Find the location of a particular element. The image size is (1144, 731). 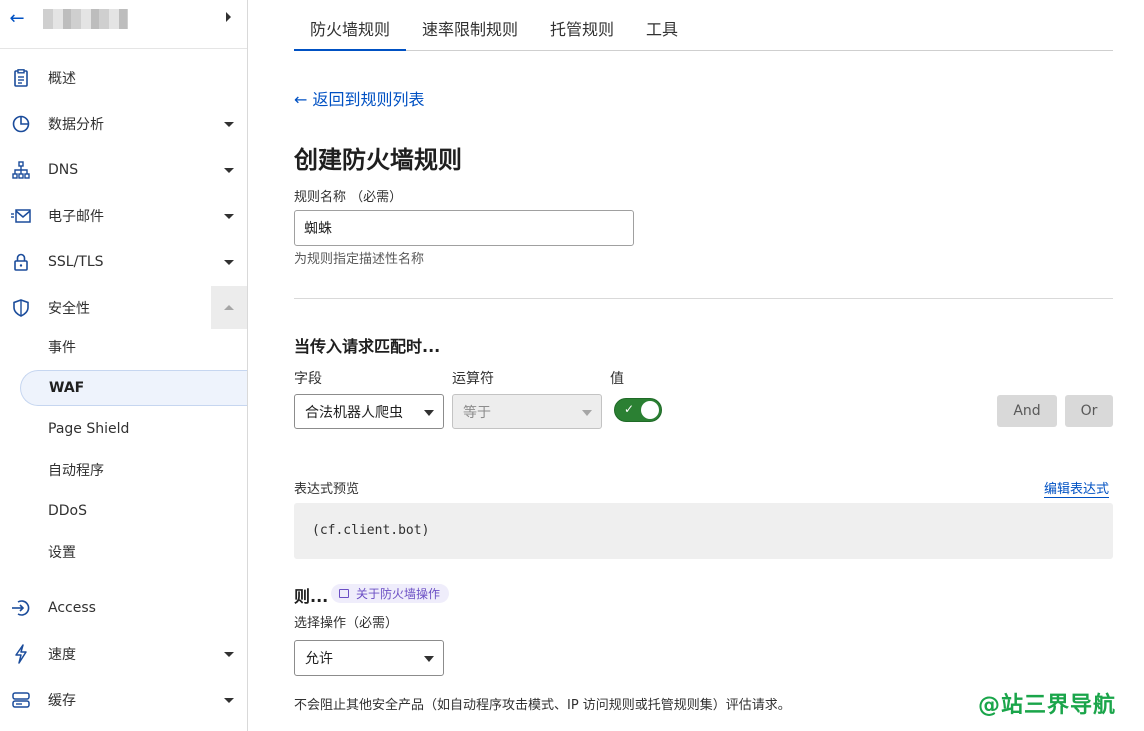

action-select: 允许 is located at coordinates (369, 658).